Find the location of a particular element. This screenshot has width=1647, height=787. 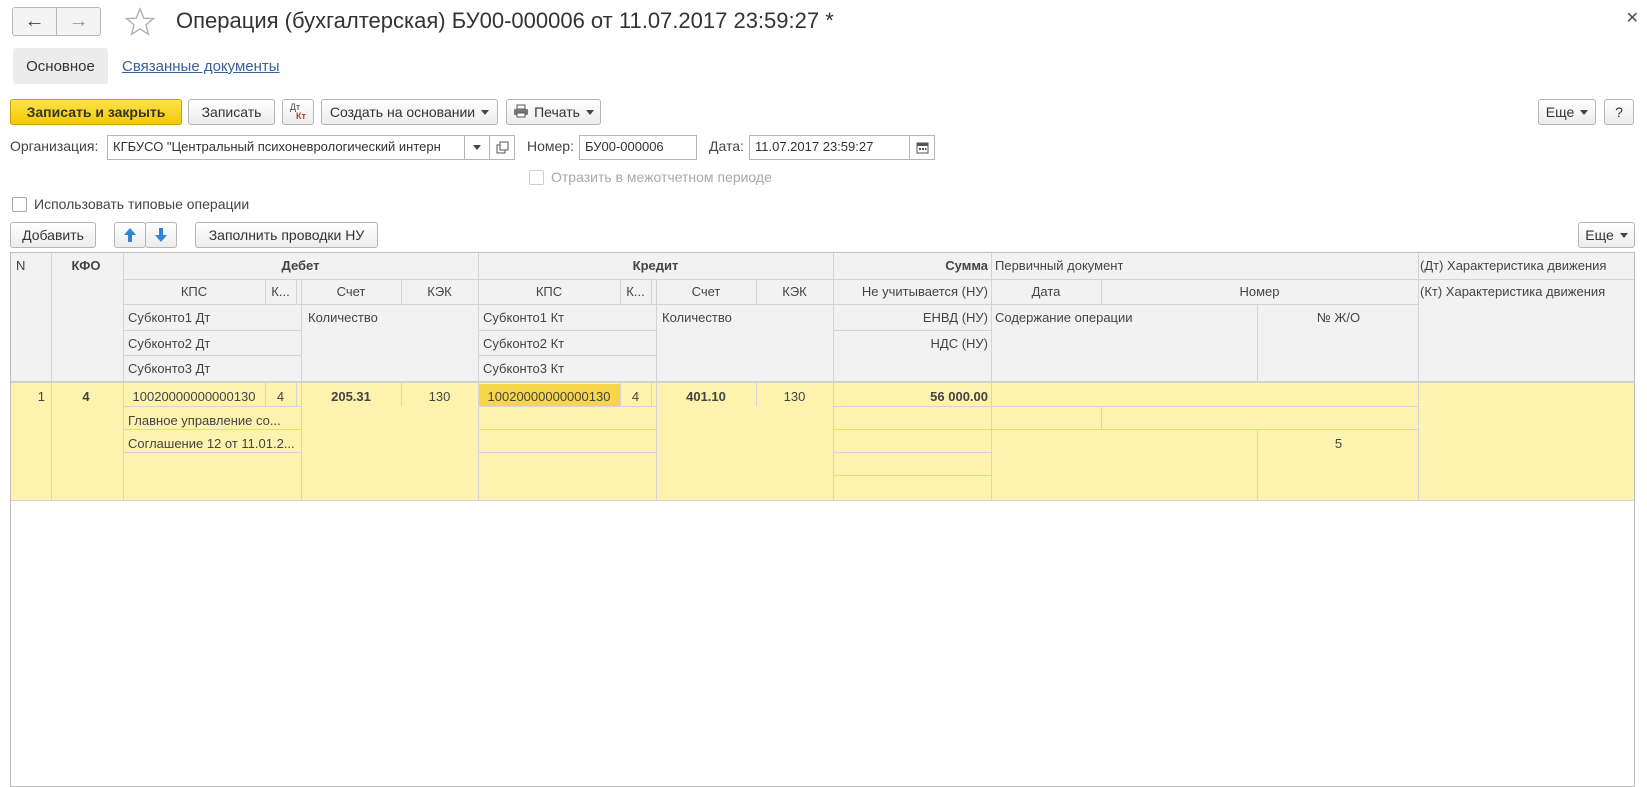

fill-nu-entries-button: Заполнить проводки НУ is located at coordinates (286, 235).